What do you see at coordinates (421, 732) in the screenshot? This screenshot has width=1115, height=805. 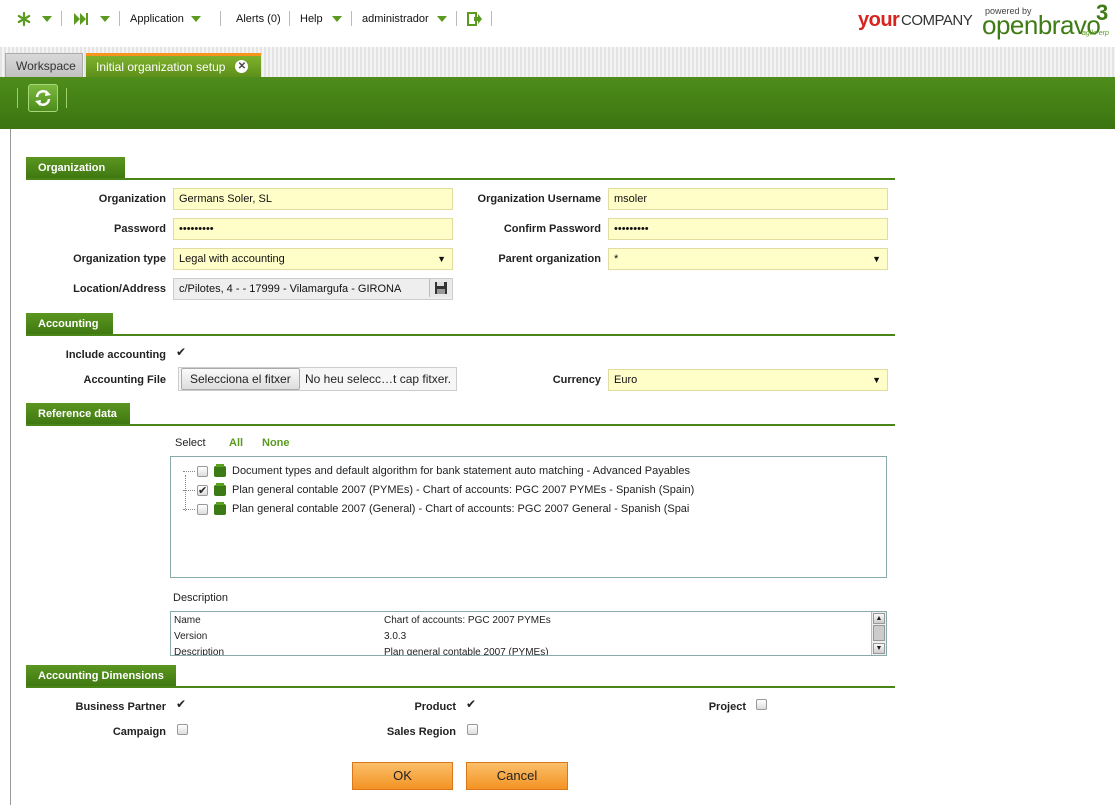 I see `sales-region-label: Sales Region` at bounding box center [421, 732].